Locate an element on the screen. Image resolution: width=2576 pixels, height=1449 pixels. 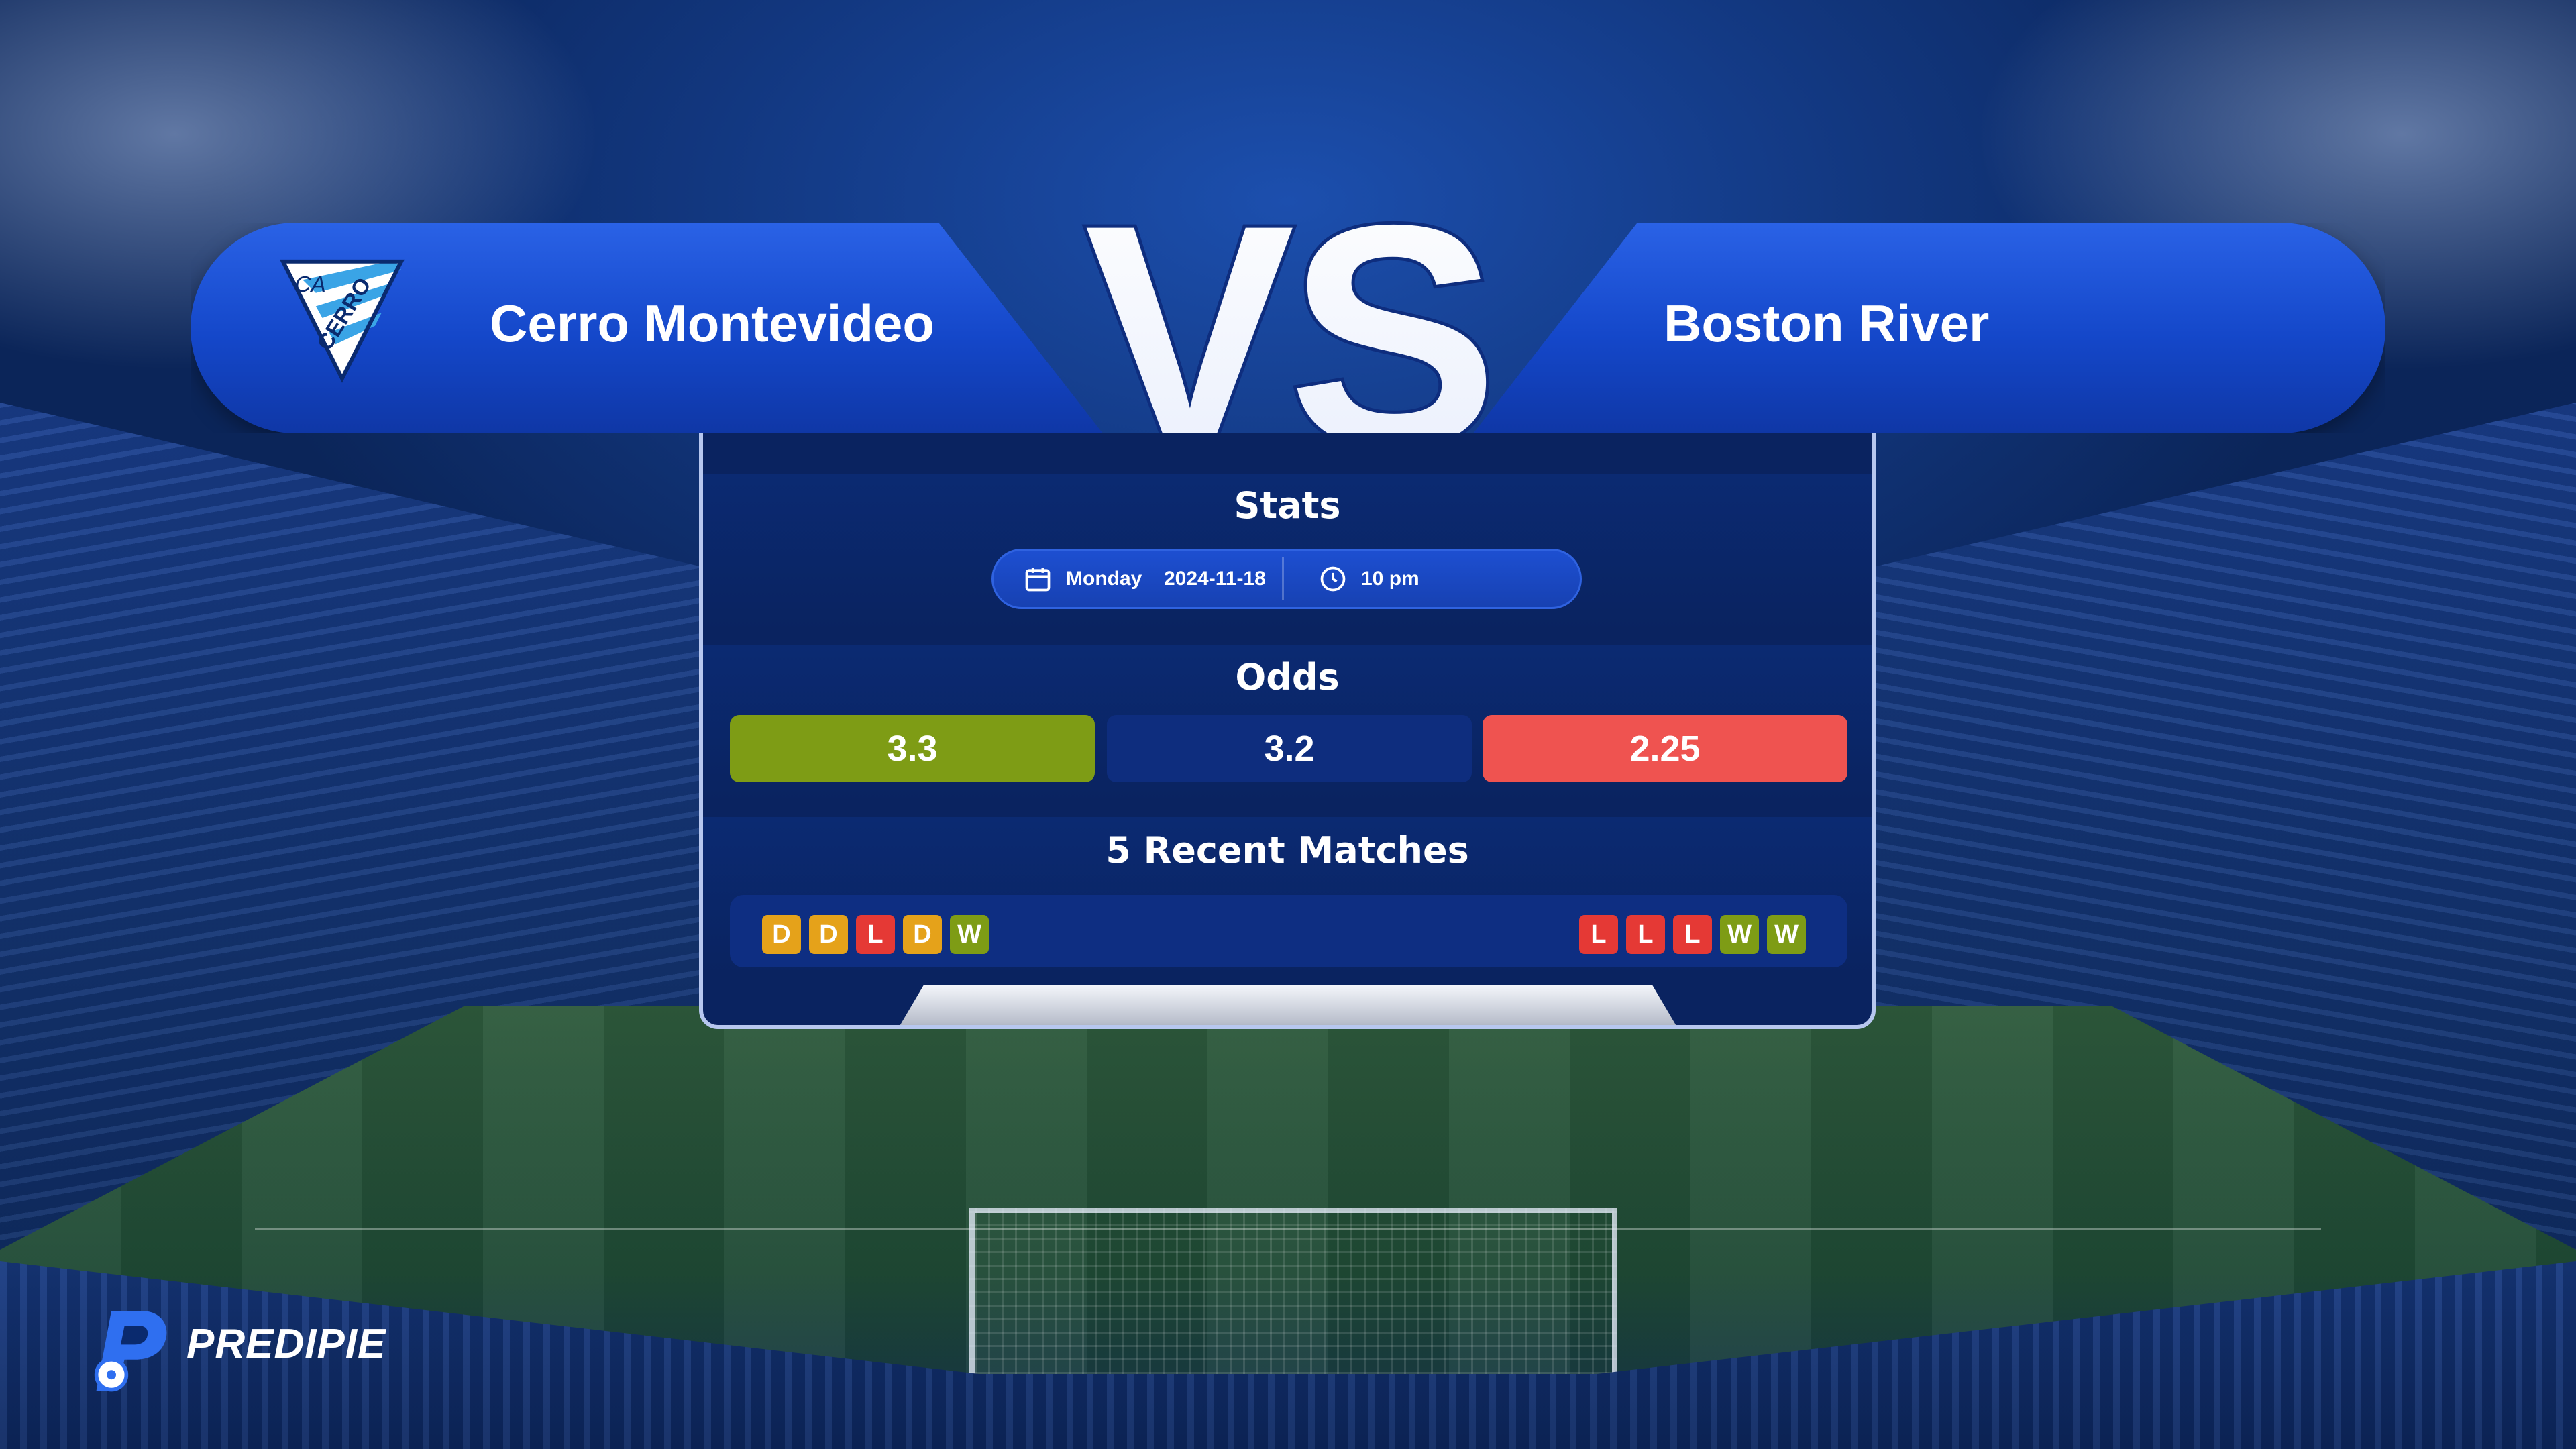
vs-emblem: VS is located at coordinates (1291, 327).